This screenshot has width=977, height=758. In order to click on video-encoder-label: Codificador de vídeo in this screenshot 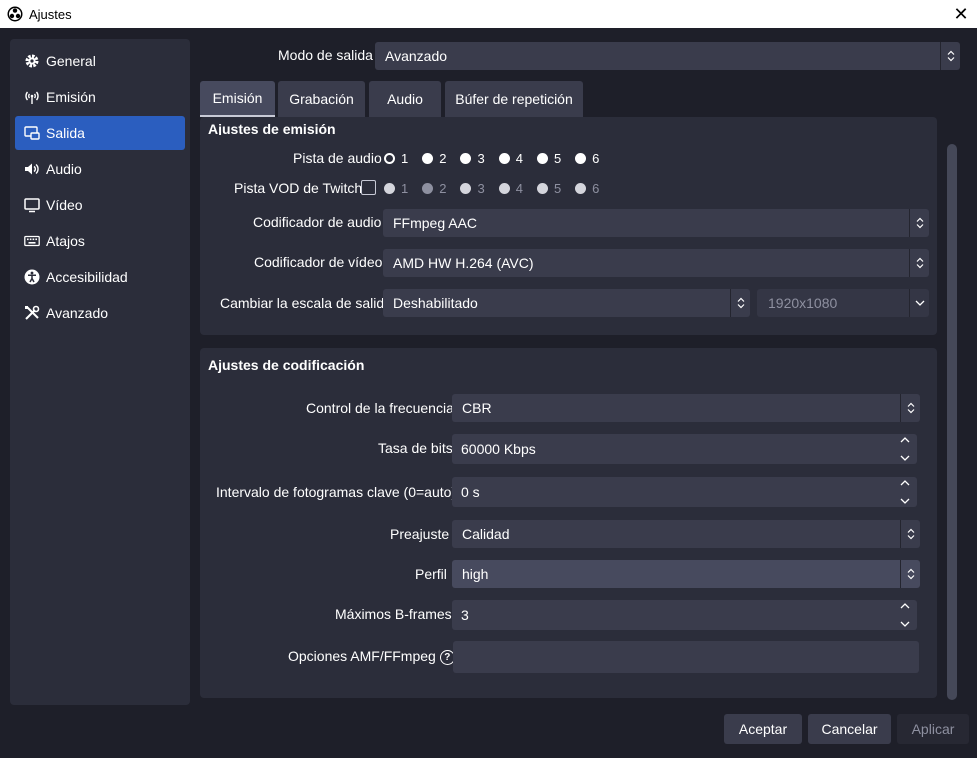, I will do `click(318, 262)`.